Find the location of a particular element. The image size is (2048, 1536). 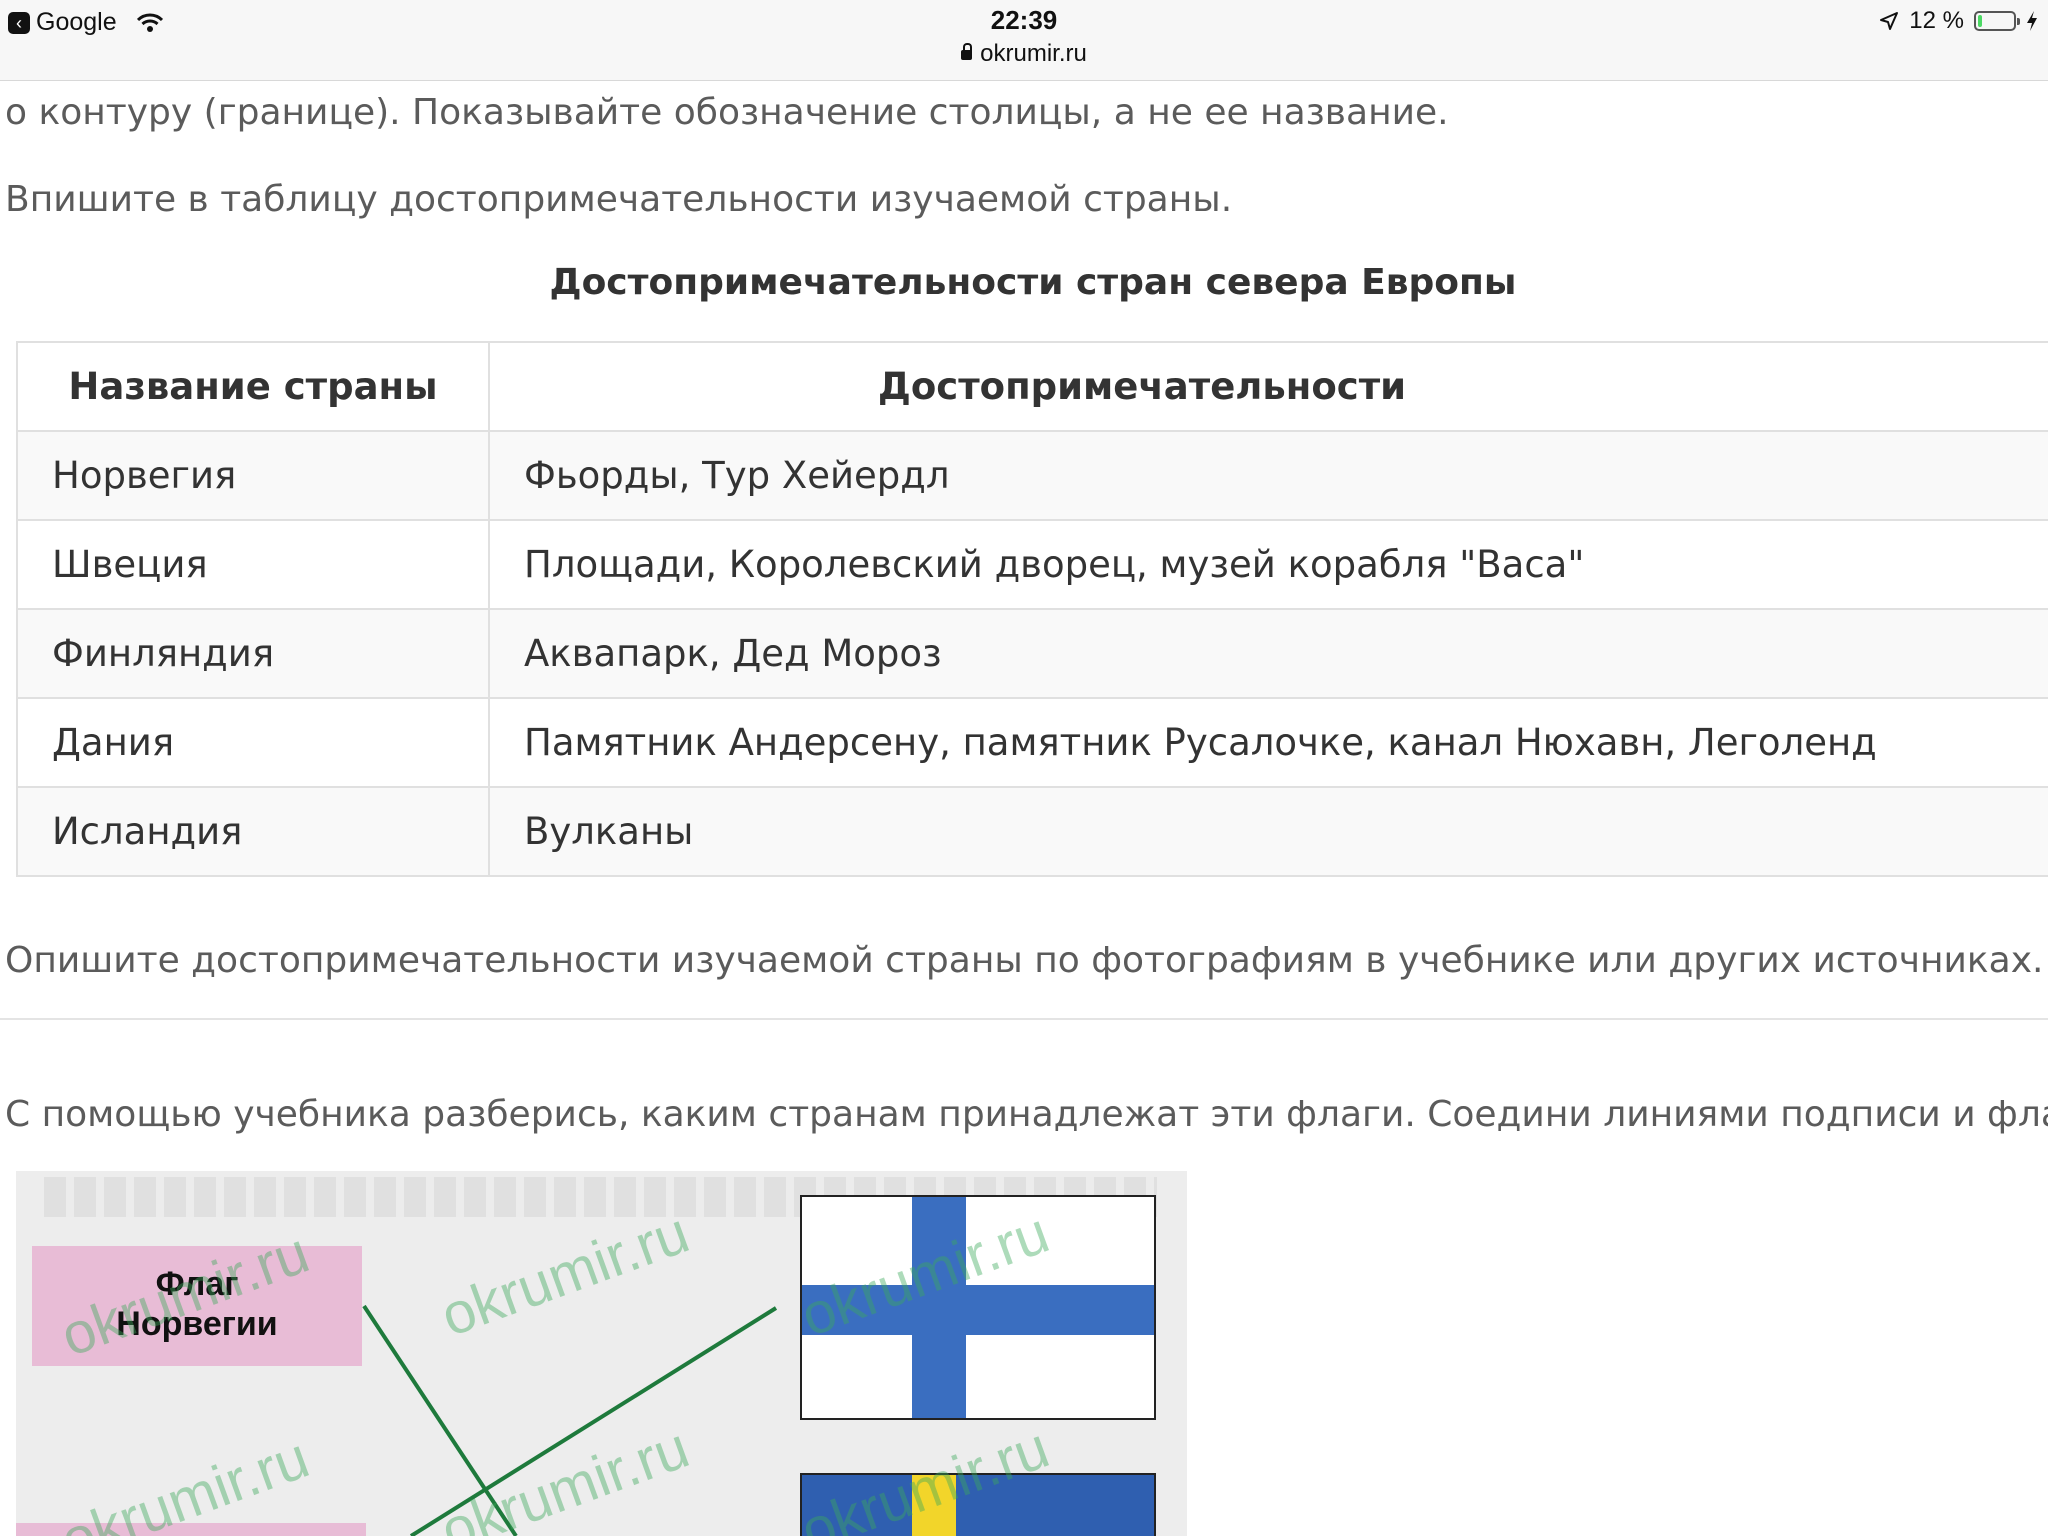

table-row: Финляндия Аквапарк, Дед Мороз is located at coordinates (1032, 653).